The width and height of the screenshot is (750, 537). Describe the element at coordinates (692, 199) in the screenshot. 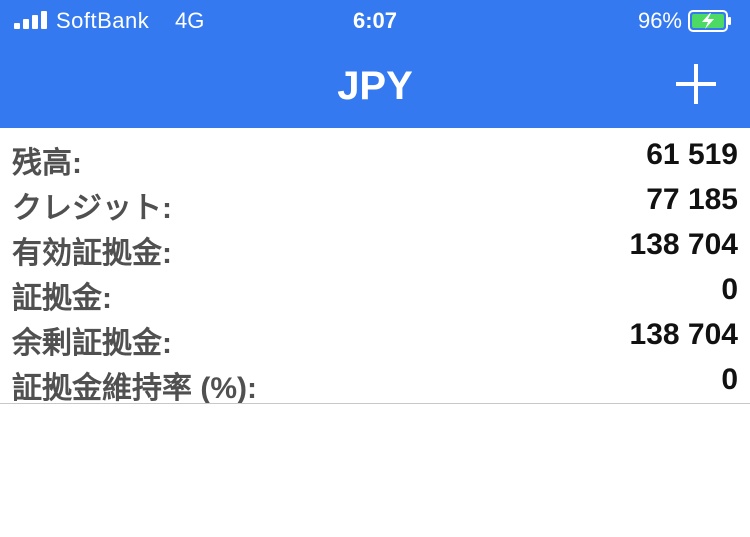

I see `row-value: 77 185` at that location.